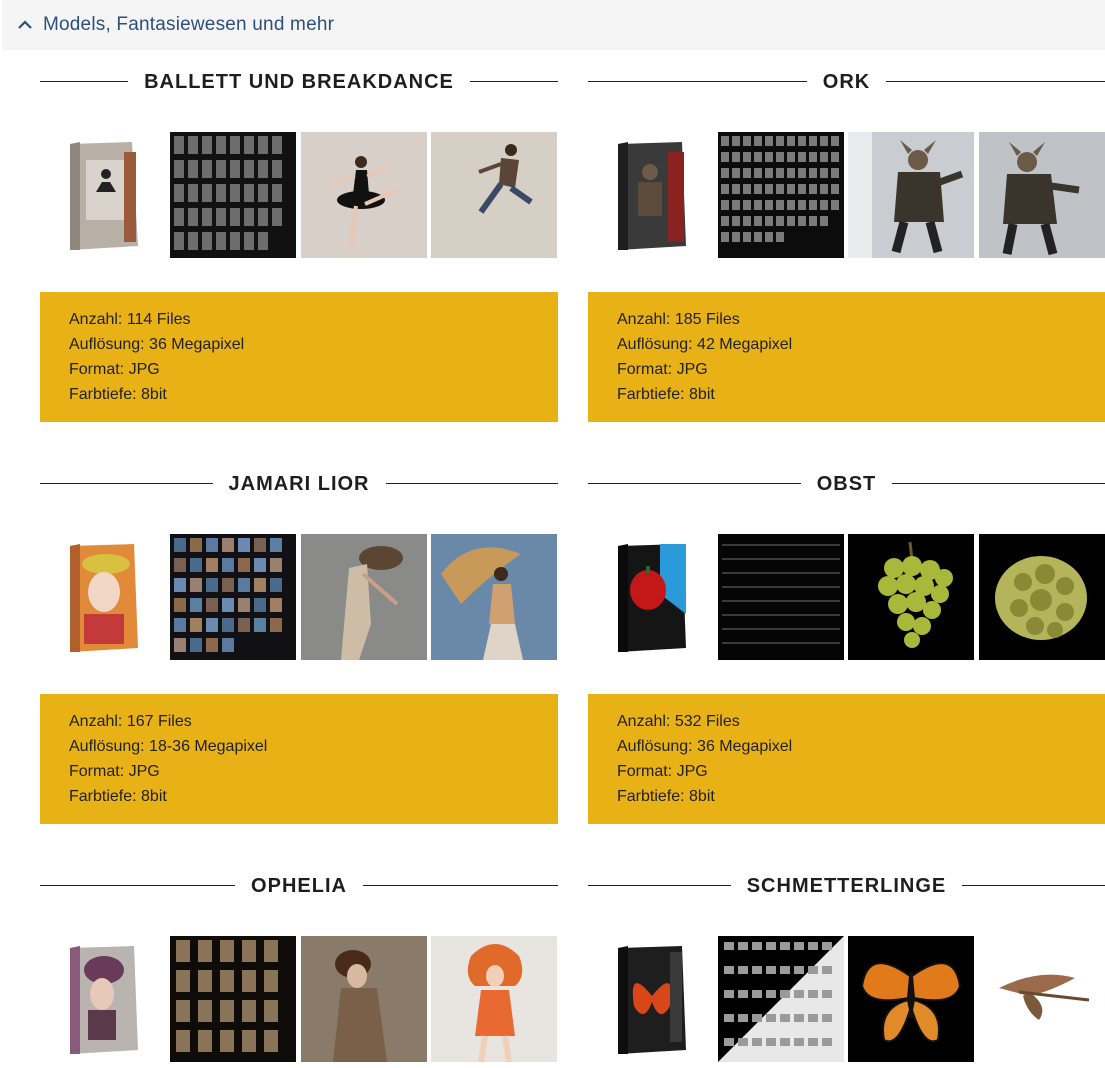 The height and width of the screenshot is (1068, 1105). Describe the element at coordinates (168, 746) in the screenshot. I see `resolution: Auflösung: 18-36 Megapixel` at that location.